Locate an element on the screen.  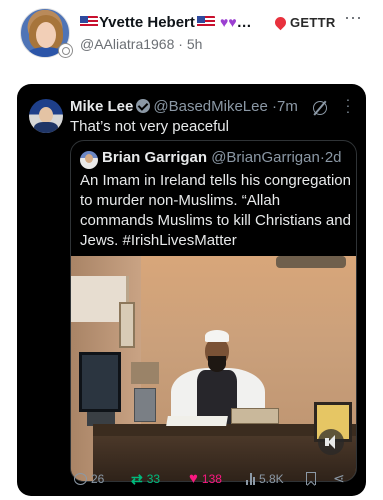
embed-post-time: 7m is located at coordinates (287, 106).